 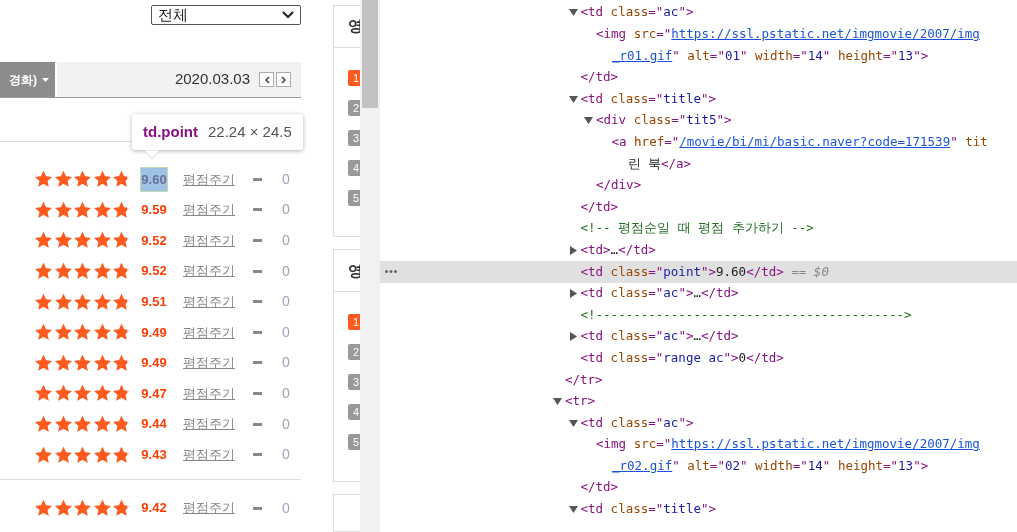 I want to click on code-line: _r02.gif" alt="02" width="14" height="13">, so click(x=770, y=465).